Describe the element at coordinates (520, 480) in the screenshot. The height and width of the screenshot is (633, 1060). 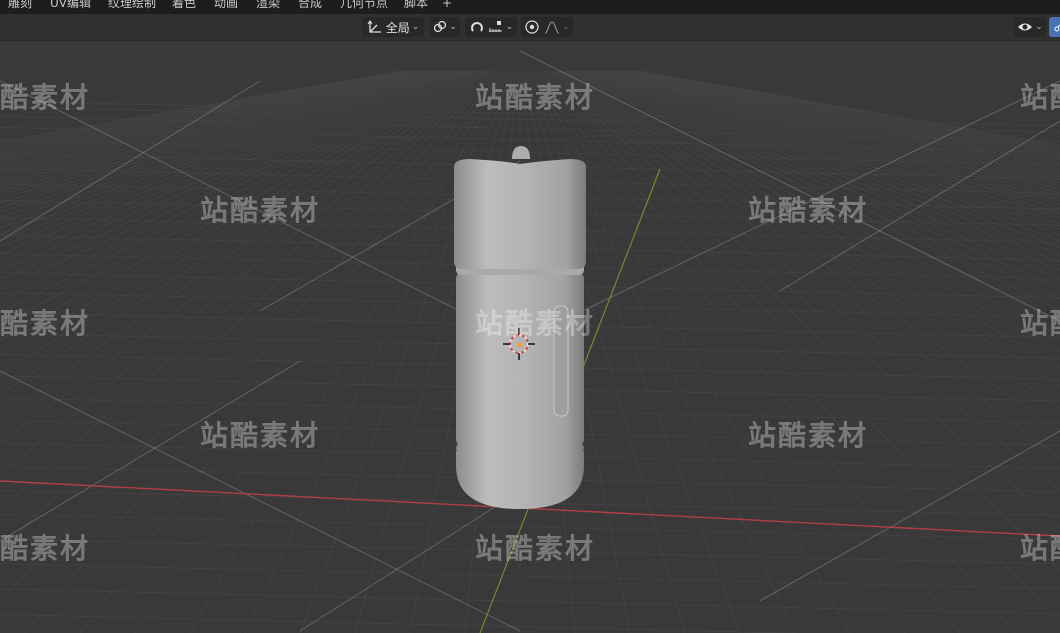
I see `bottle-bottom-cap` at that location.